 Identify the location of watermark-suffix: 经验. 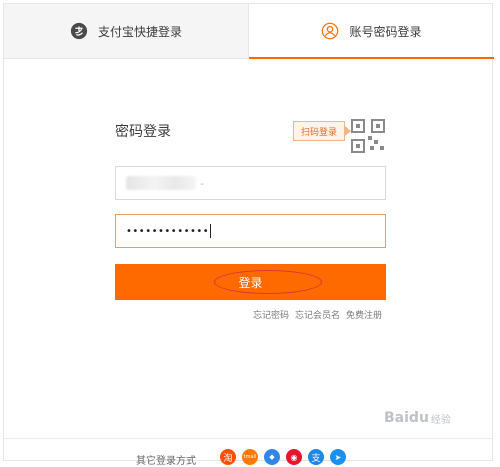
(440, 420).